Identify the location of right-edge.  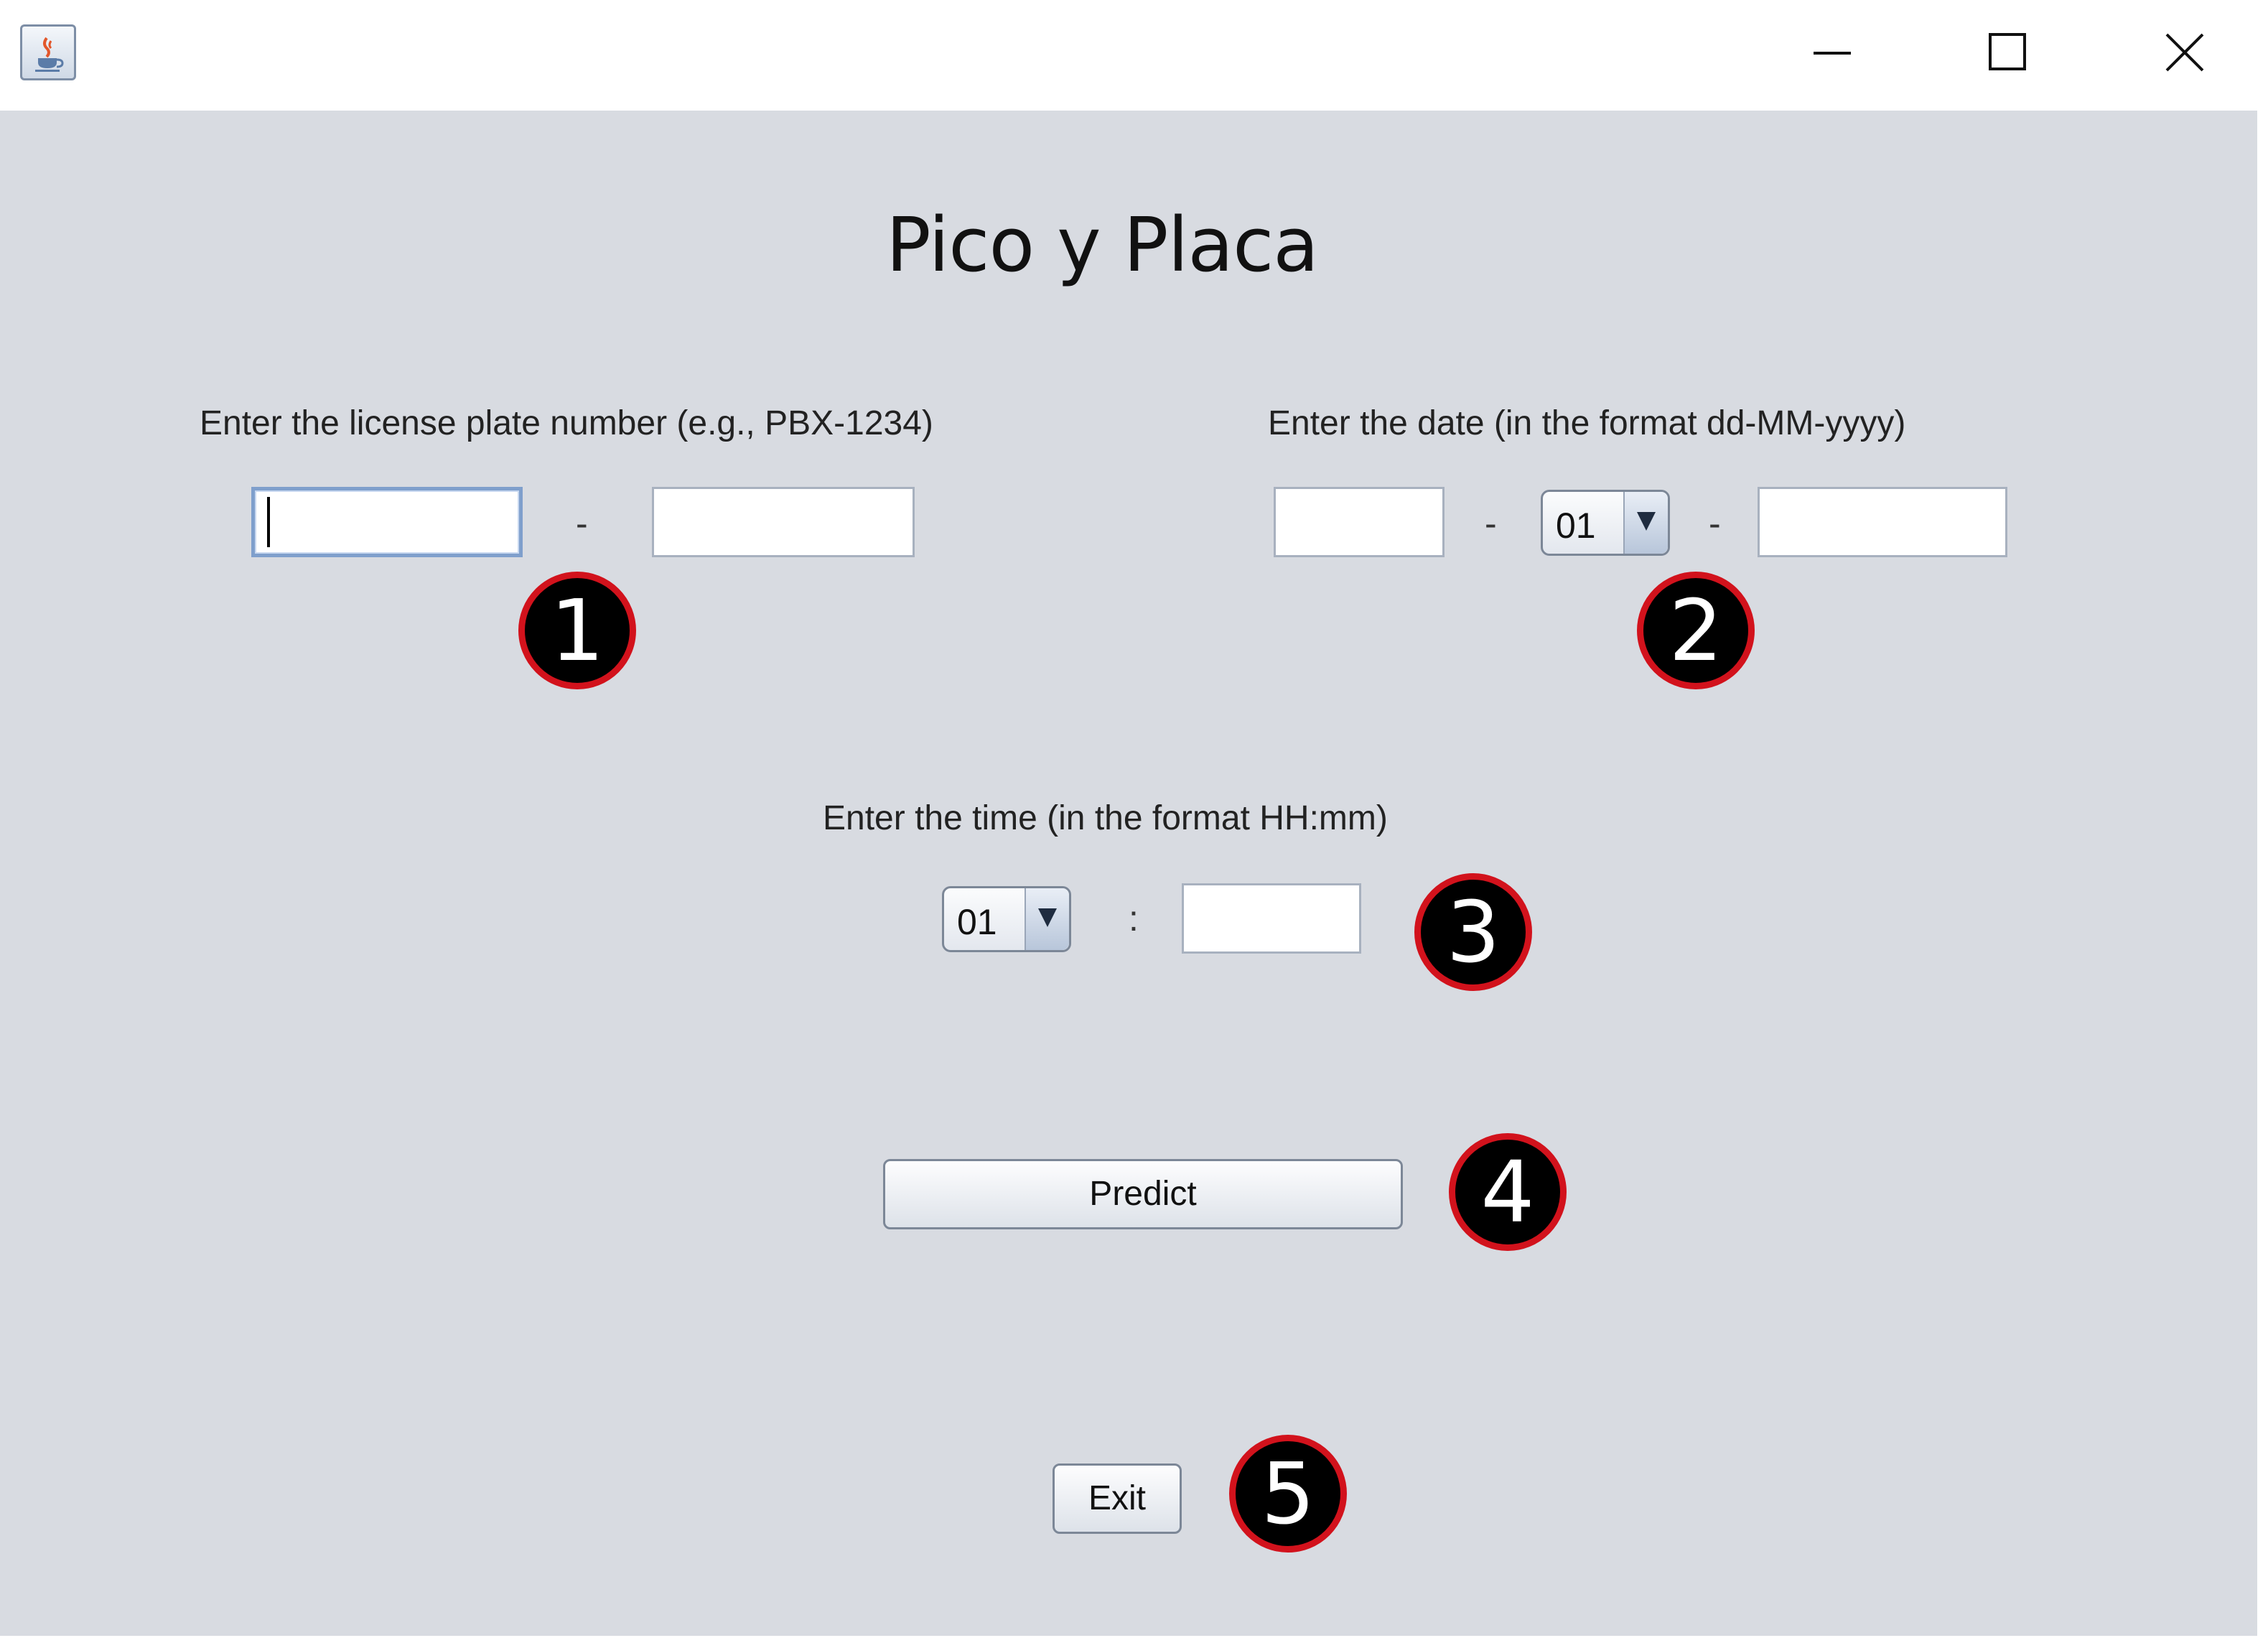
(2262, 877).